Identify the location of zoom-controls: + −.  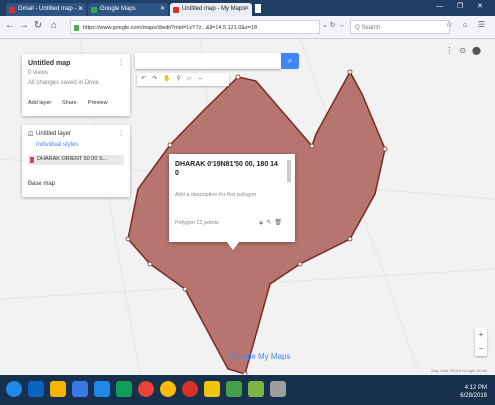
(481, 342).